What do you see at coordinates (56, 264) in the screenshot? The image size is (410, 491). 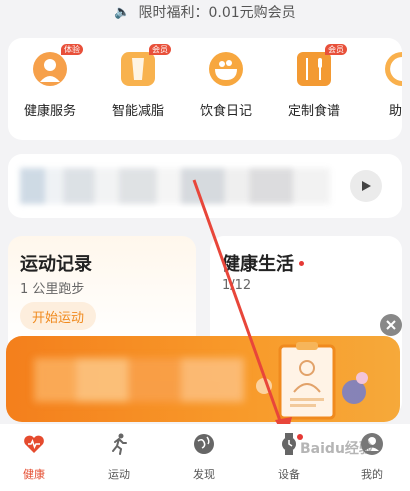 I see `card-title: 运动记录` at bounding box center [56, 264].